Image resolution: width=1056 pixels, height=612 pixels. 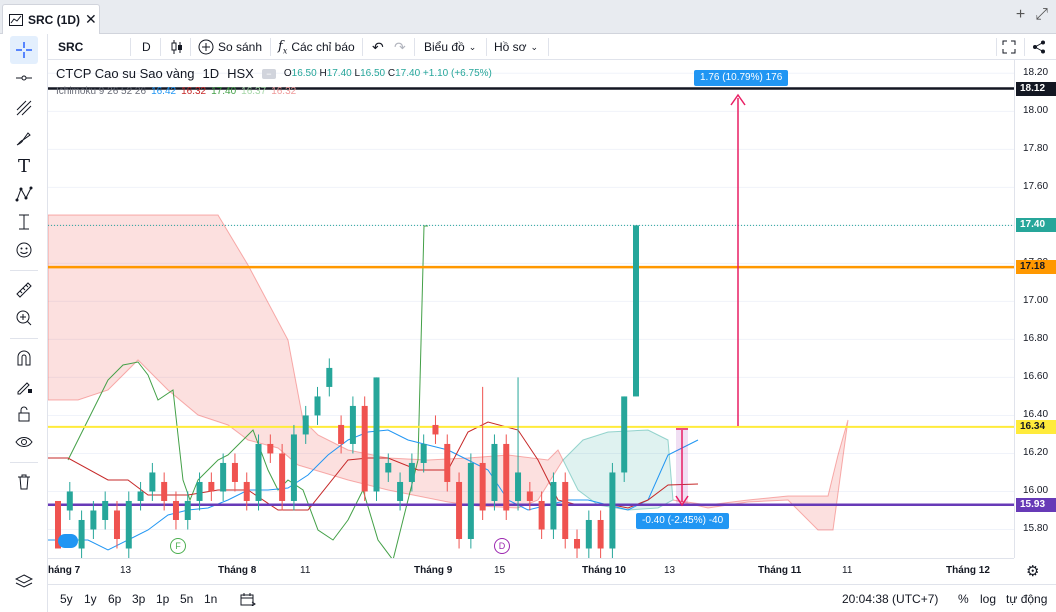 What do you see at coordinates (178, 546) in the screenshot?
I see `event-marker-f: F` at bounding box center [178, 546].